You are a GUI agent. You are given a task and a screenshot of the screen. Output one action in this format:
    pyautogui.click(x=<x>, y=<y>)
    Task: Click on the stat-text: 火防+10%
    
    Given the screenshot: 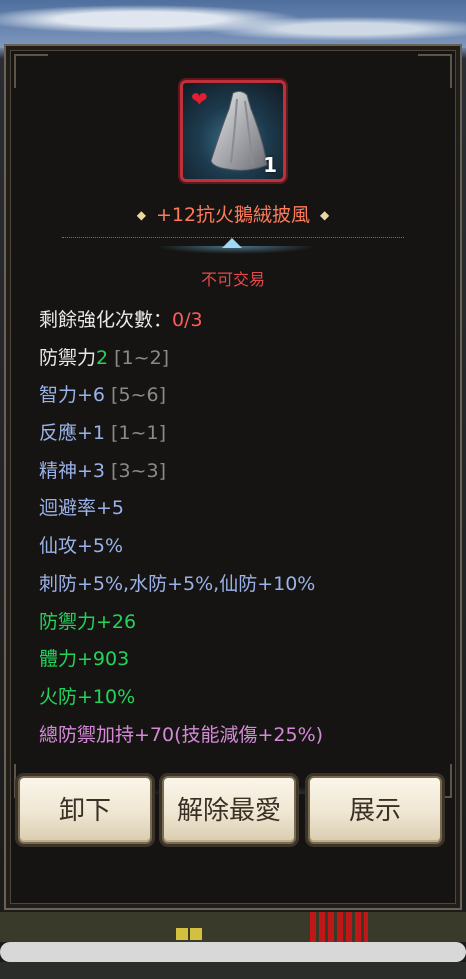 What is the action you would take?
    pyautogui.click(x=87, y=696)
    